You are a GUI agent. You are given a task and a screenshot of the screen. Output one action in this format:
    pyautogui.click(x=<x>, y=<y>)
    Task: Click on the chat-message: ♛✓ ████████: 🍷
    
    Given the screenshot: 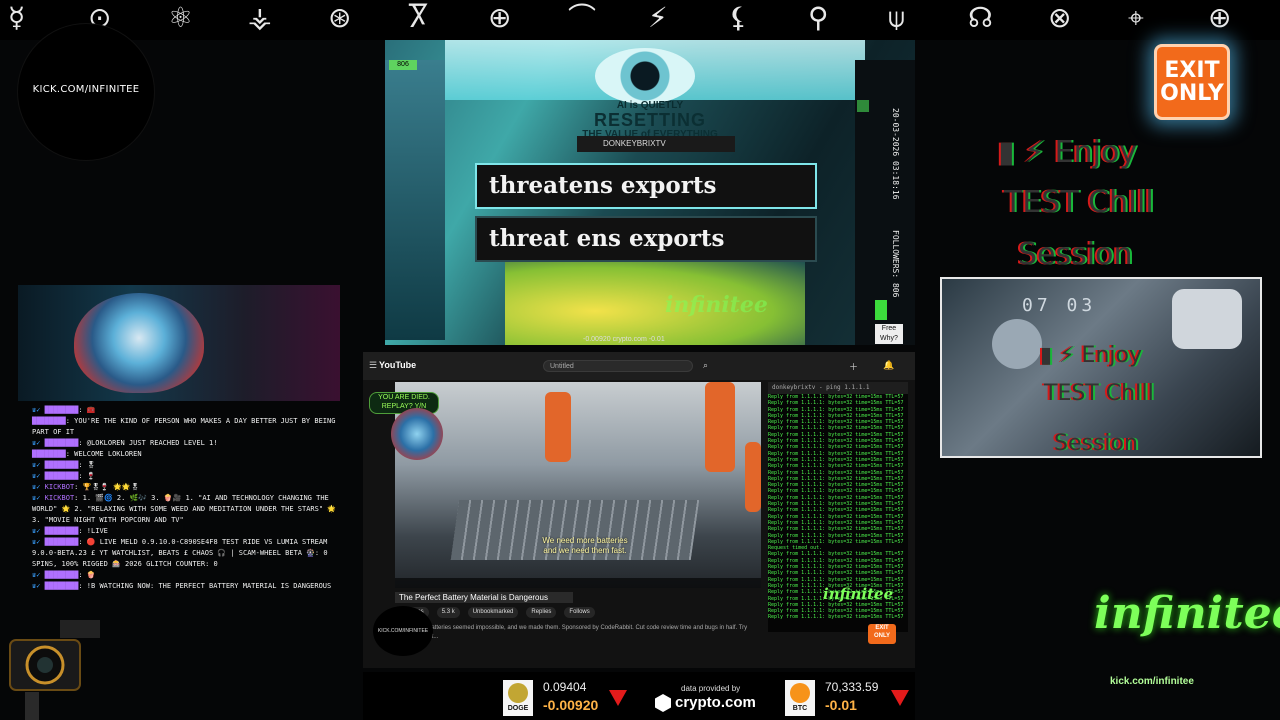 What is the action you would take?
    pyautogui.click(x=185, y=476)
    